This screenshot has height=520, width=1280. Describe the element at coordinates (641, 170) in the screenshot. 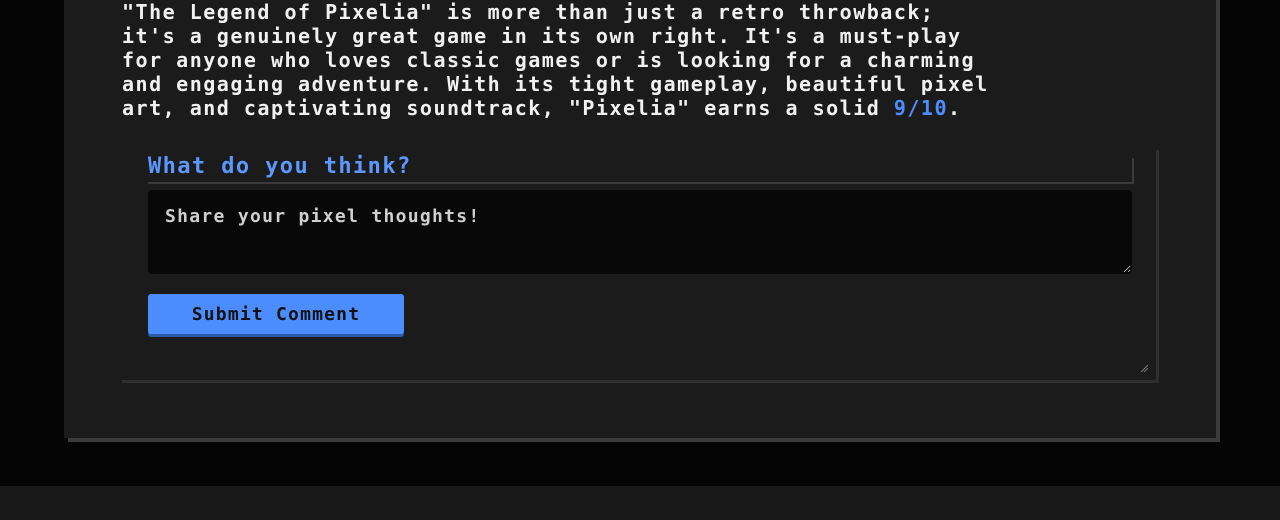

I see `comment-heading: What do you think?` at that location.